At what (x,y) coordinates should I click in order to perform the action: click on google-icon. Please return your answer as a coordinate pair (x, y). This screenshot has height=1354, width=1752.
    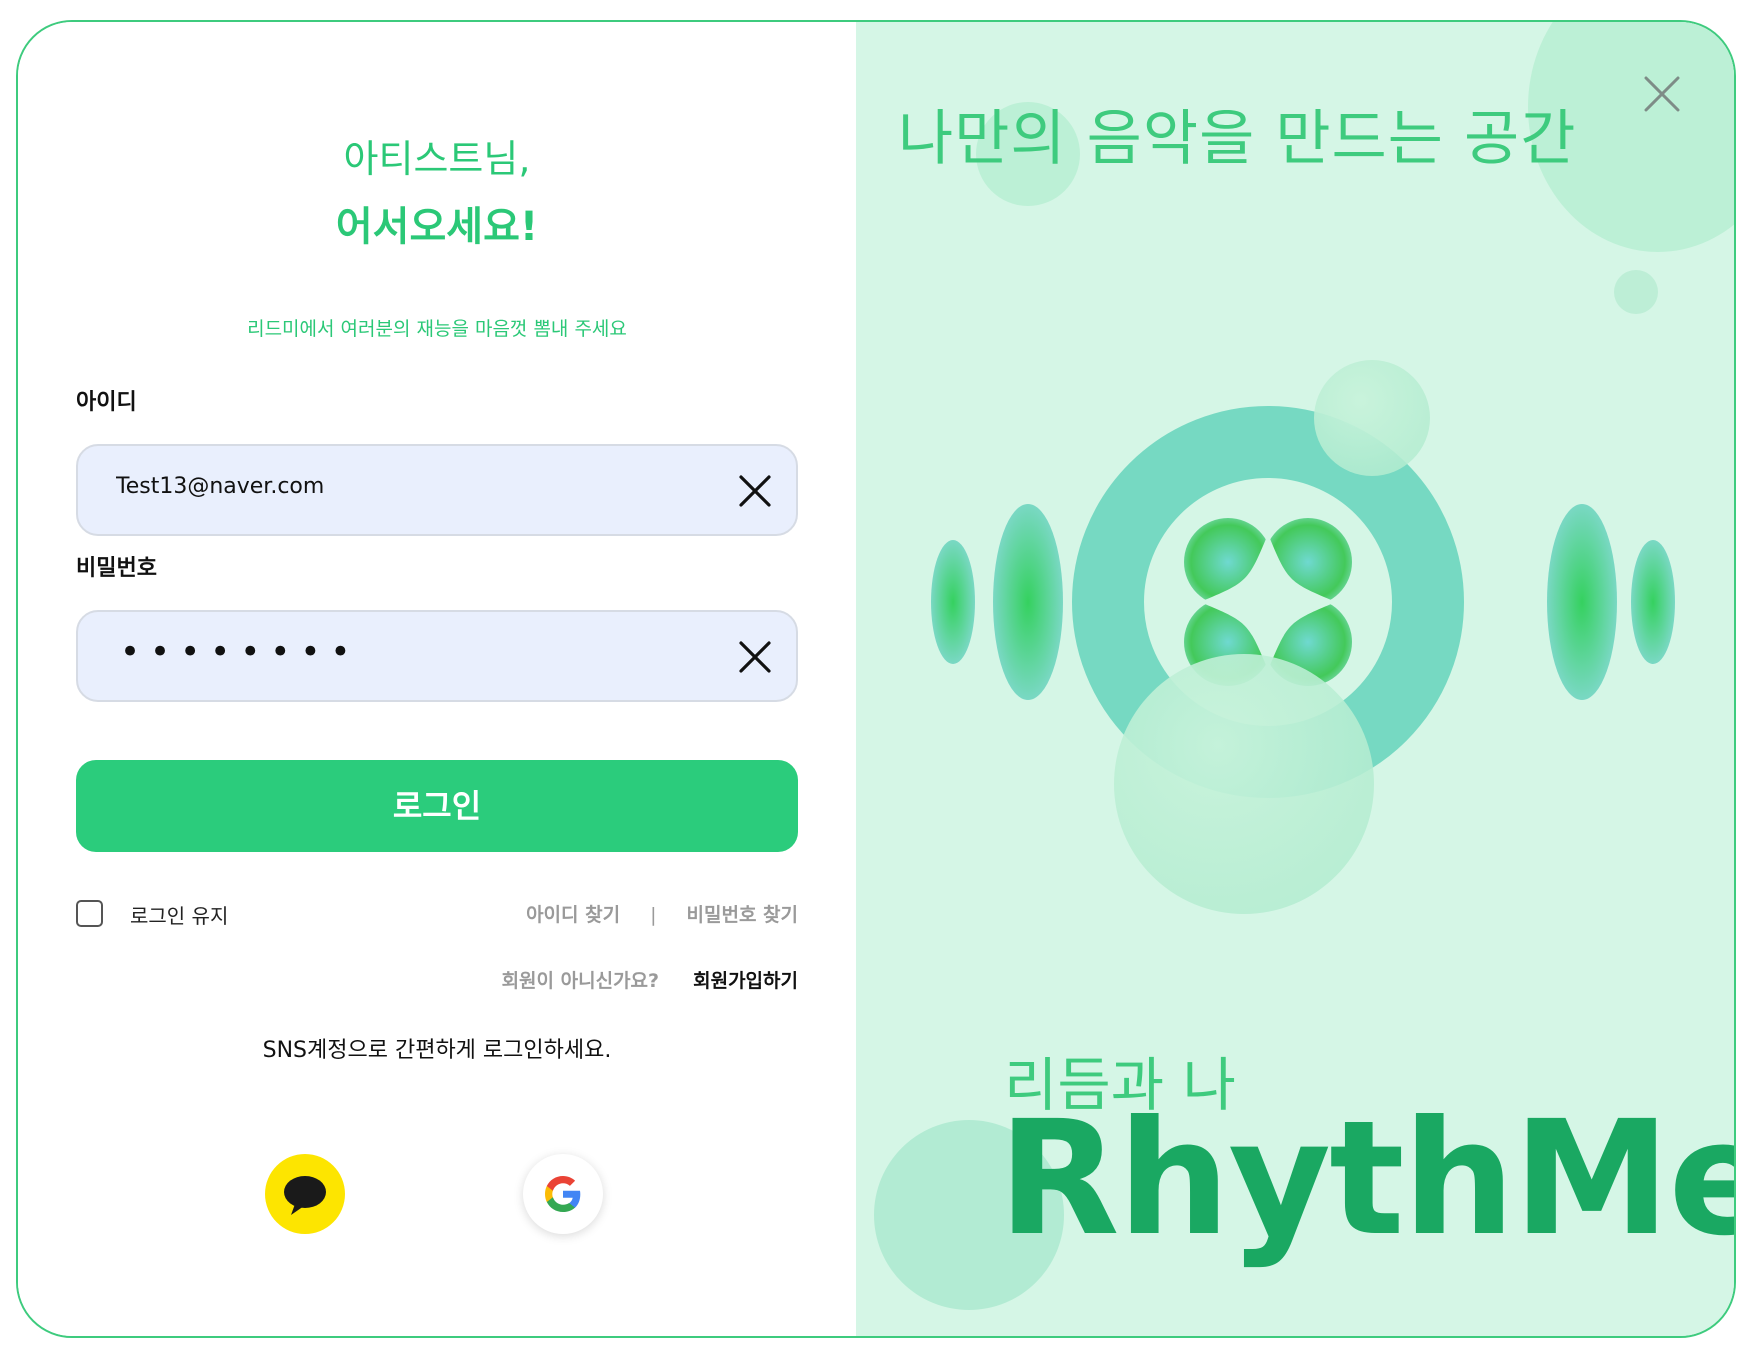
    Looking at the image, I should click on (563, 1194).